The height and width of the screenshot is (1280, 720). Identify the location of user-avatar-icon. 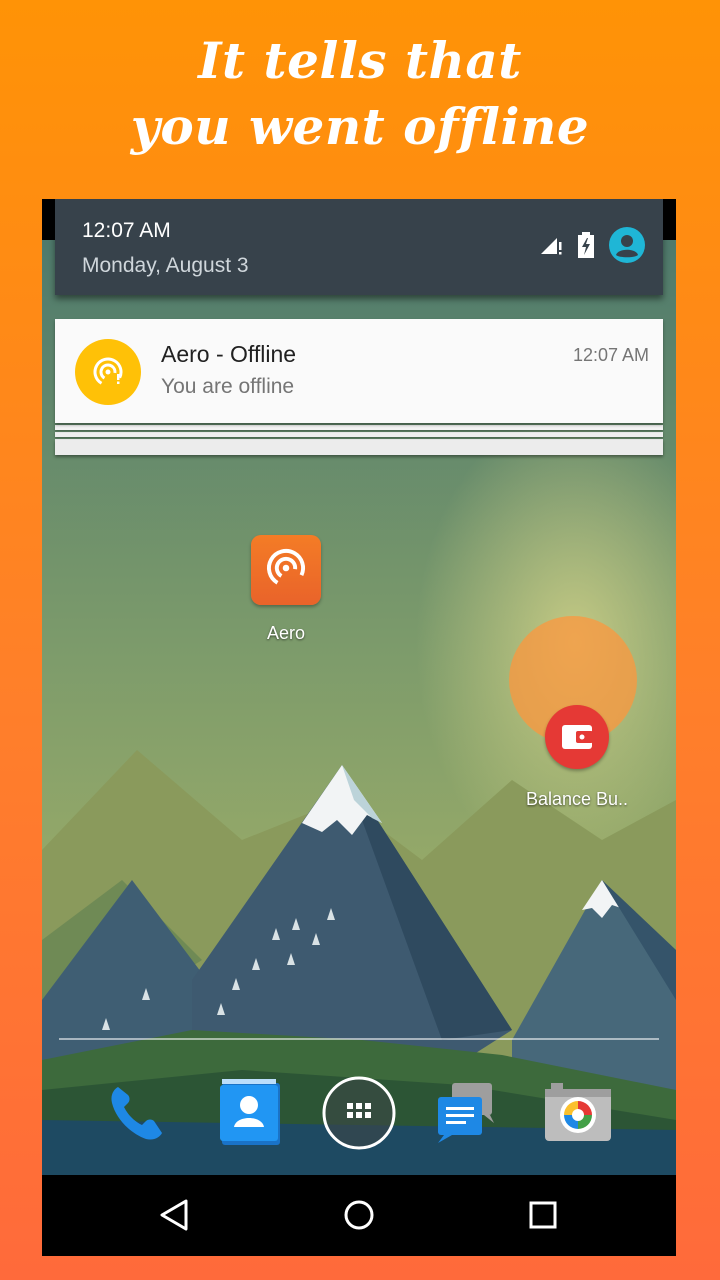
(627, 245).